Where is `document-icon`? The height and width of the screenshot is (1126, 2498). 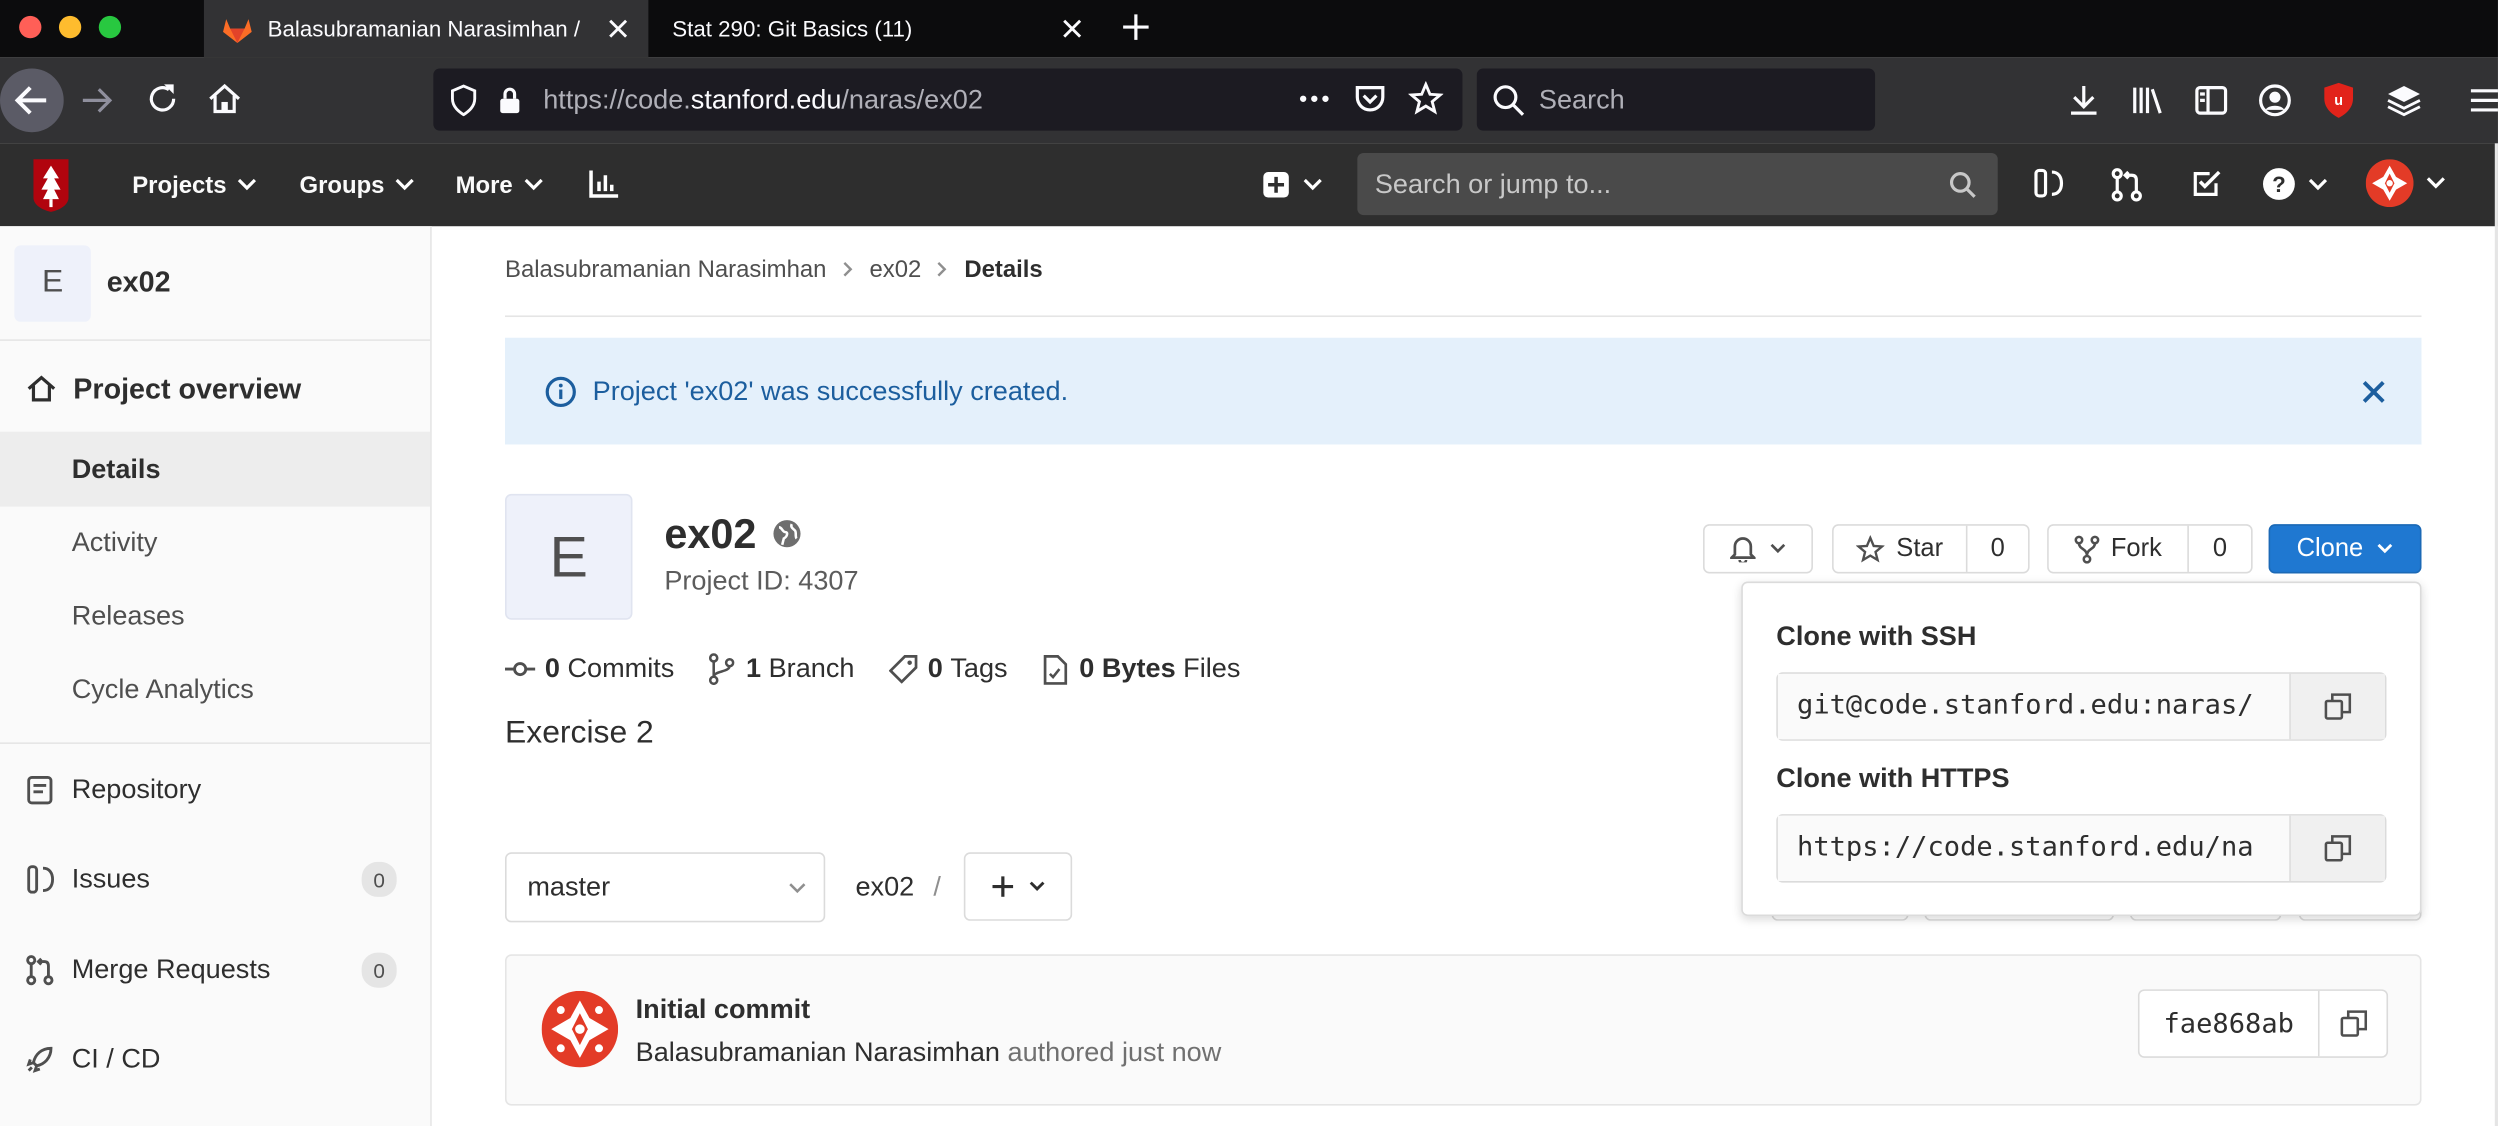 document-icon is located at coordinates (40, 790).